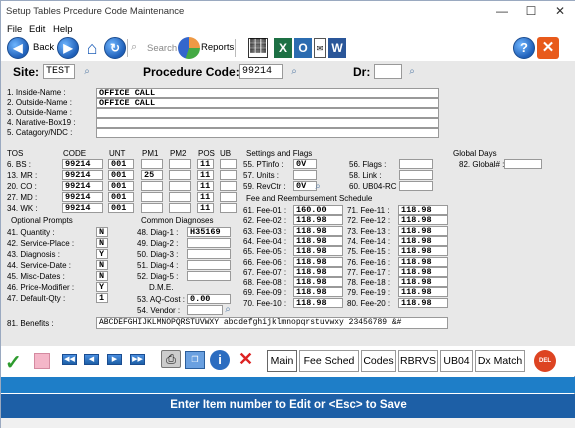  I want to click on settings-flags-input, so click(416, 164).